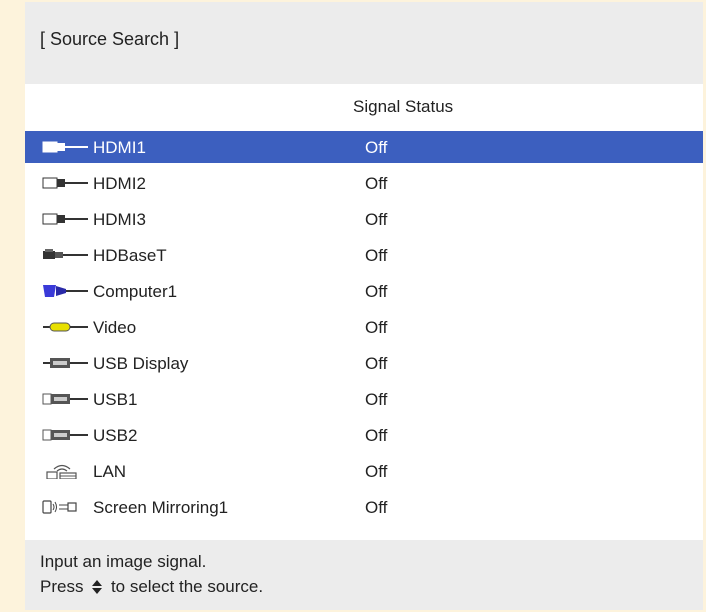 The height and width of the screenshot is (612, 706). I want to click on usb-display-connector-icon, so click(65, 363).